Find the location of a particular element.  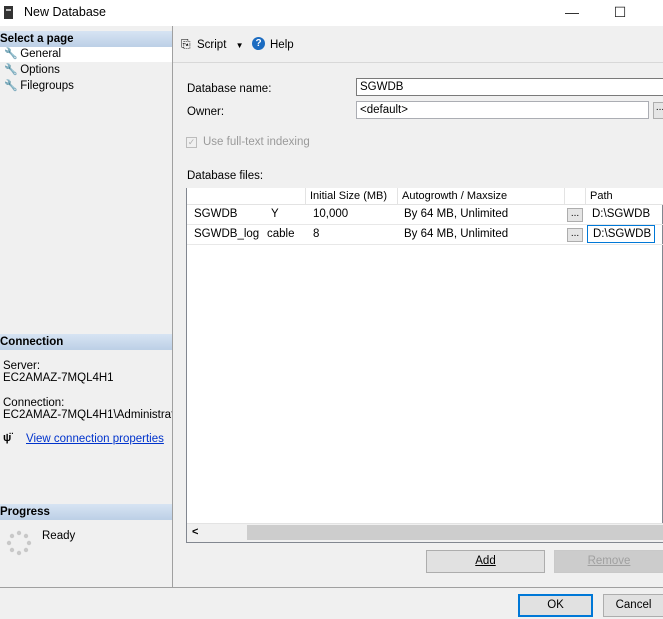

column-header-autogrowth-browse is located at coordinates (575, 196).